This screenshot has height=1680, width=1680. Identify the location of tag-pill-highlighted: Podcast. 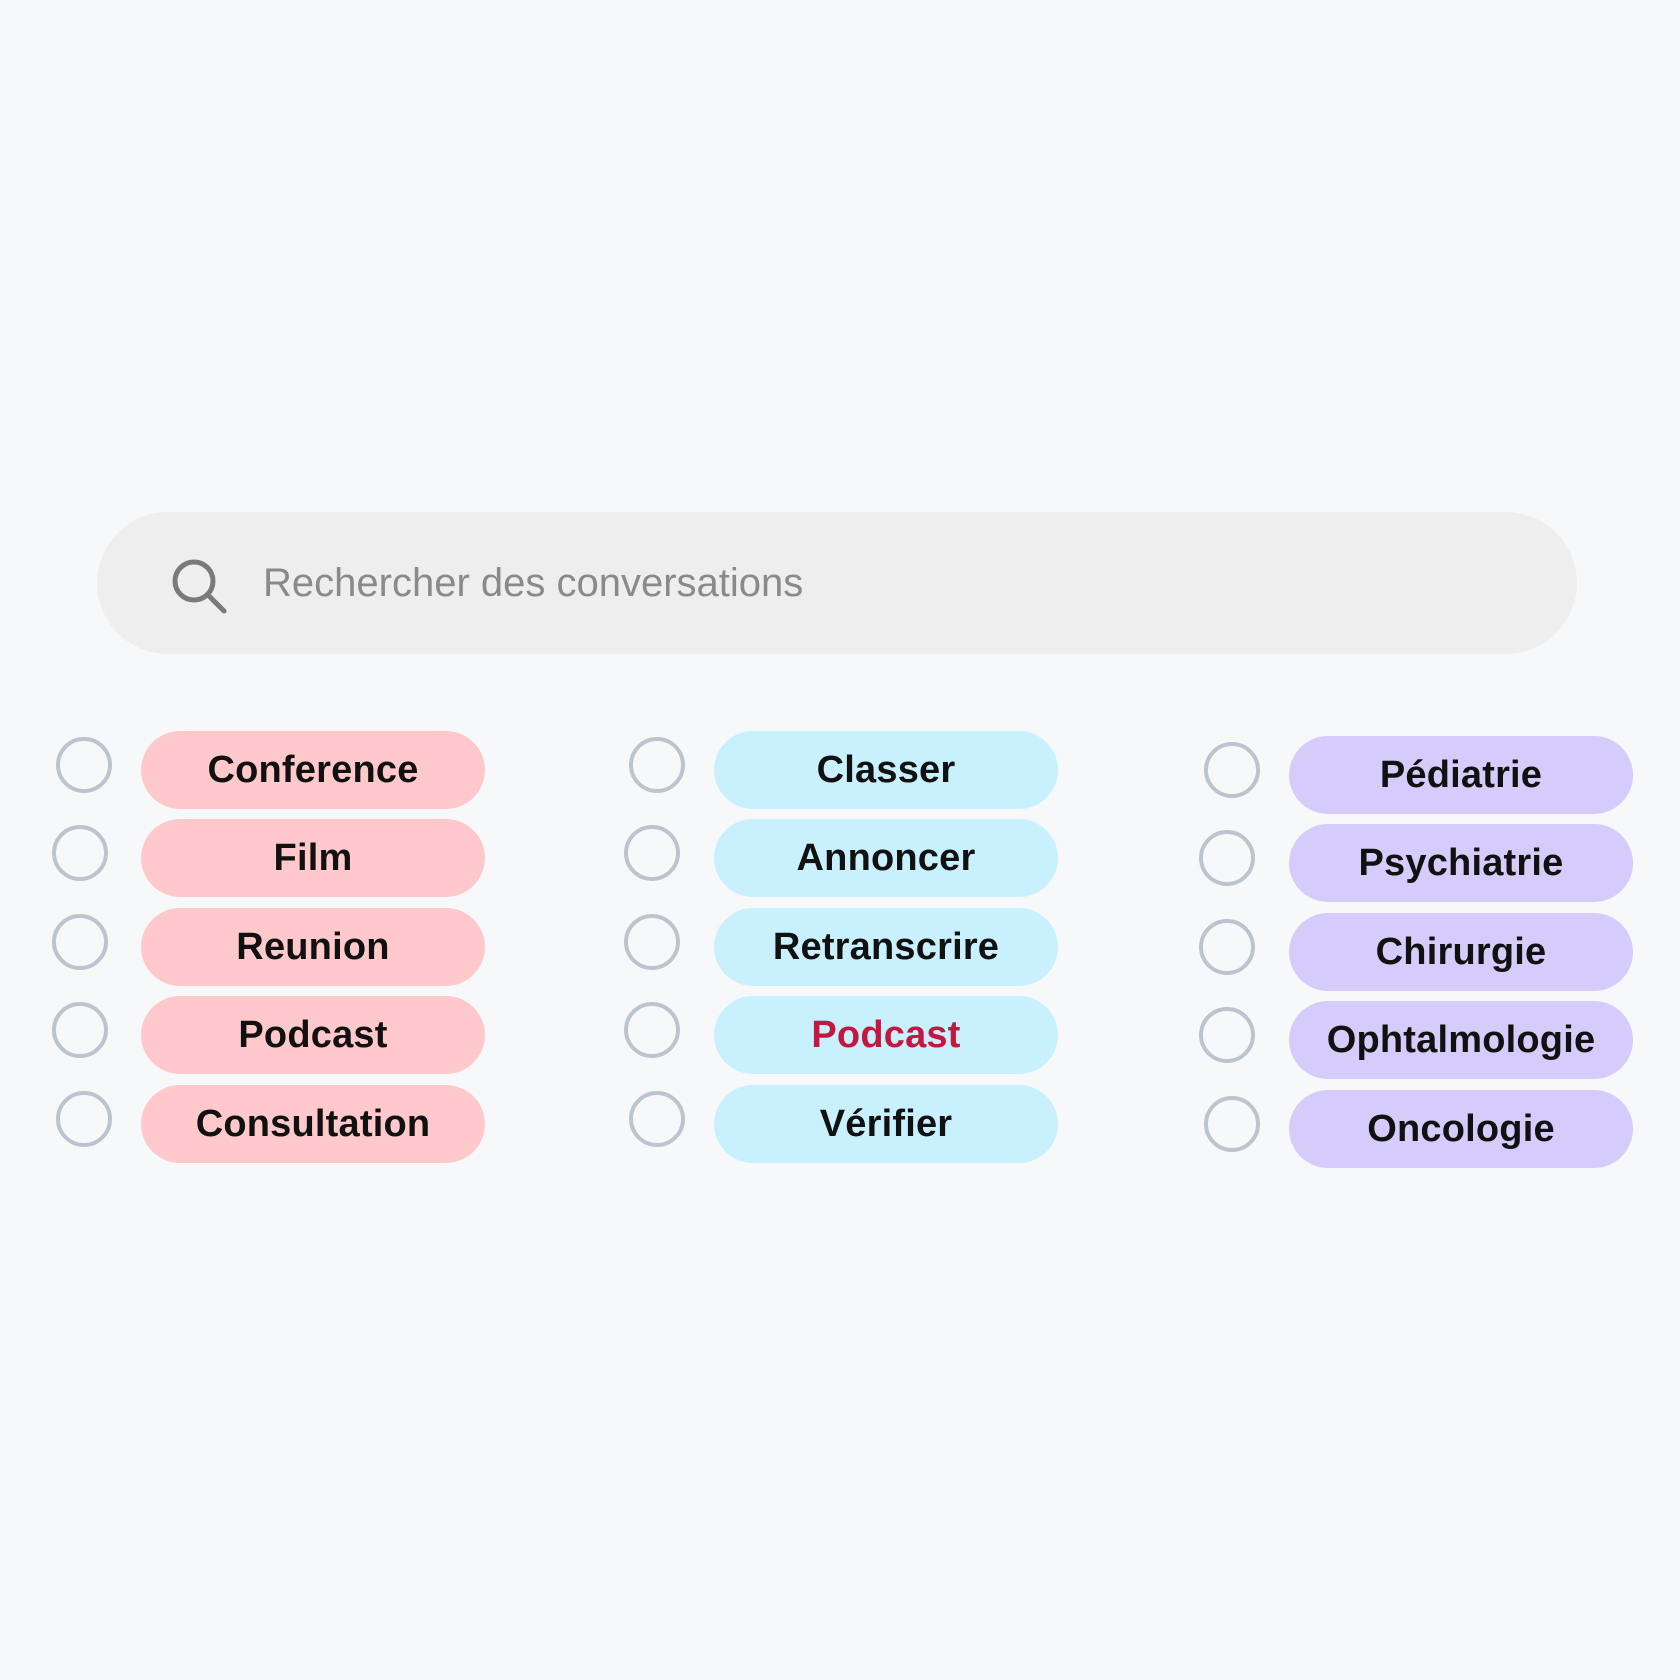
(886, 1035).